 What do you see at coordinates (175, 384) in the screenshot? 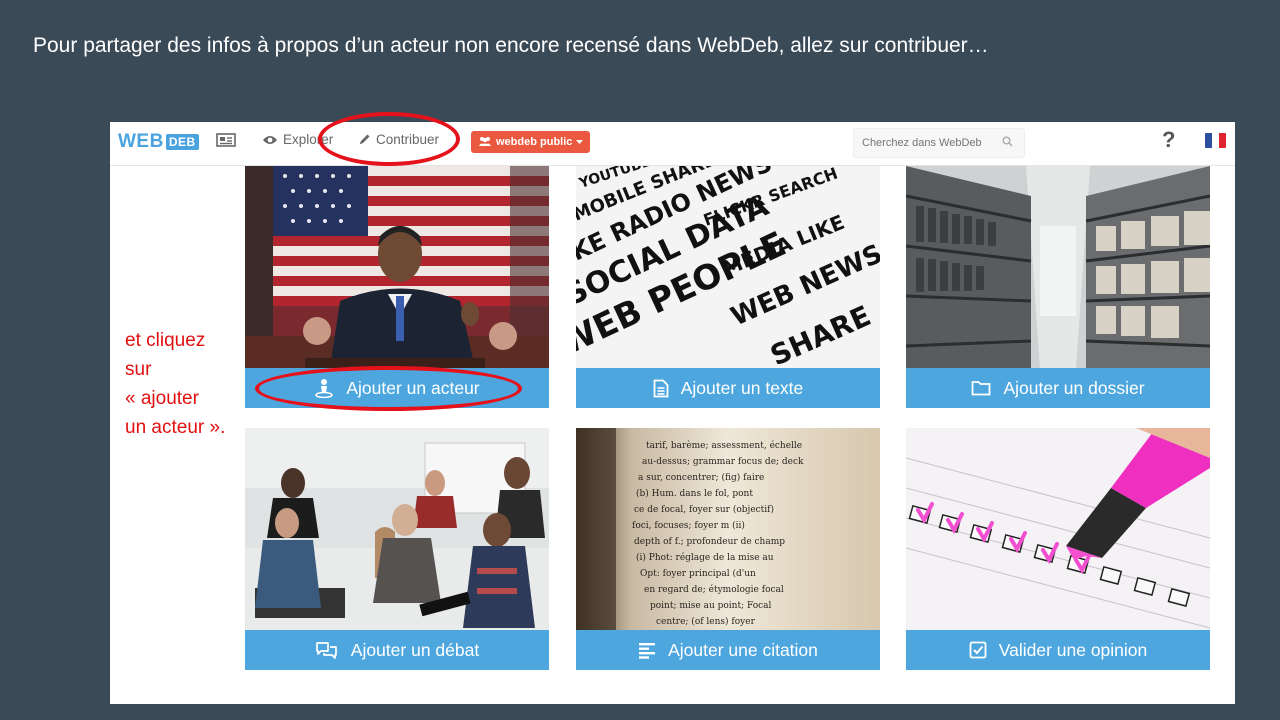
I see `annotation-text: et cliquez sur « ajouter un acteur ».` at bounding box center [175, 384].